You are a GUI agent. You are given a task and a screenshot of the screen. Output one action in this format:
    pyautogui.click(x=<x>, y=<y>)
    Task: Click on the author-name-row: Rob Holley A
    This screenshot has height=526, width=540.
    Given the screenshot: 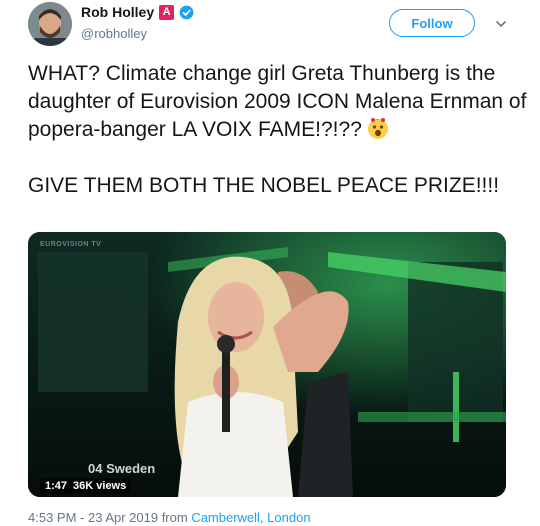 What is the action you would take?
    pyautogui.click(x=137, y=12)
    